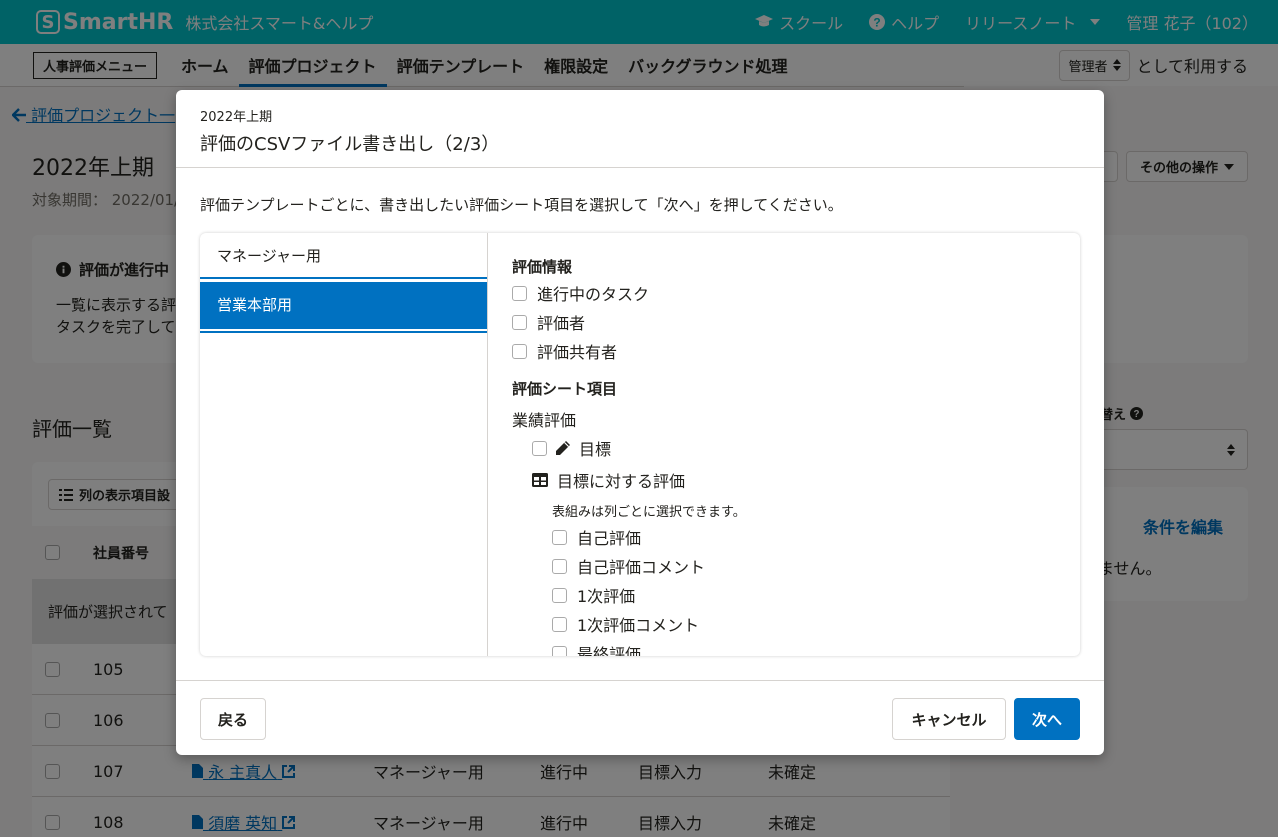  Describe the element at coordinates (649, 512) in the screenshot. I see `table-note: 表組みは列ごとに選択できます。` at that location.